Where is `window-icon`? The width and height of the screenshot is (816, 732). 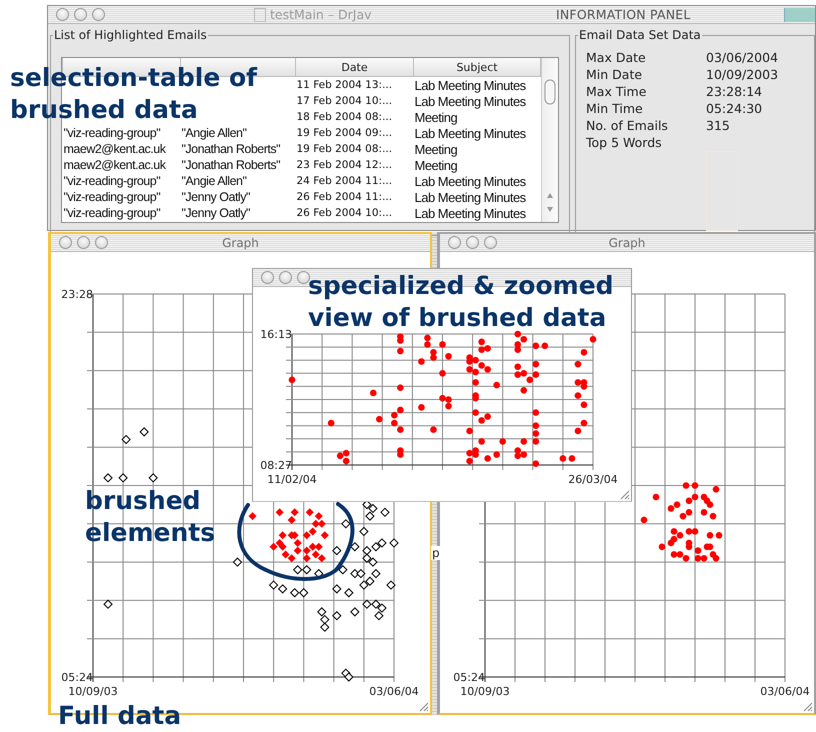 window-icon is located at coordinates (799, 15).